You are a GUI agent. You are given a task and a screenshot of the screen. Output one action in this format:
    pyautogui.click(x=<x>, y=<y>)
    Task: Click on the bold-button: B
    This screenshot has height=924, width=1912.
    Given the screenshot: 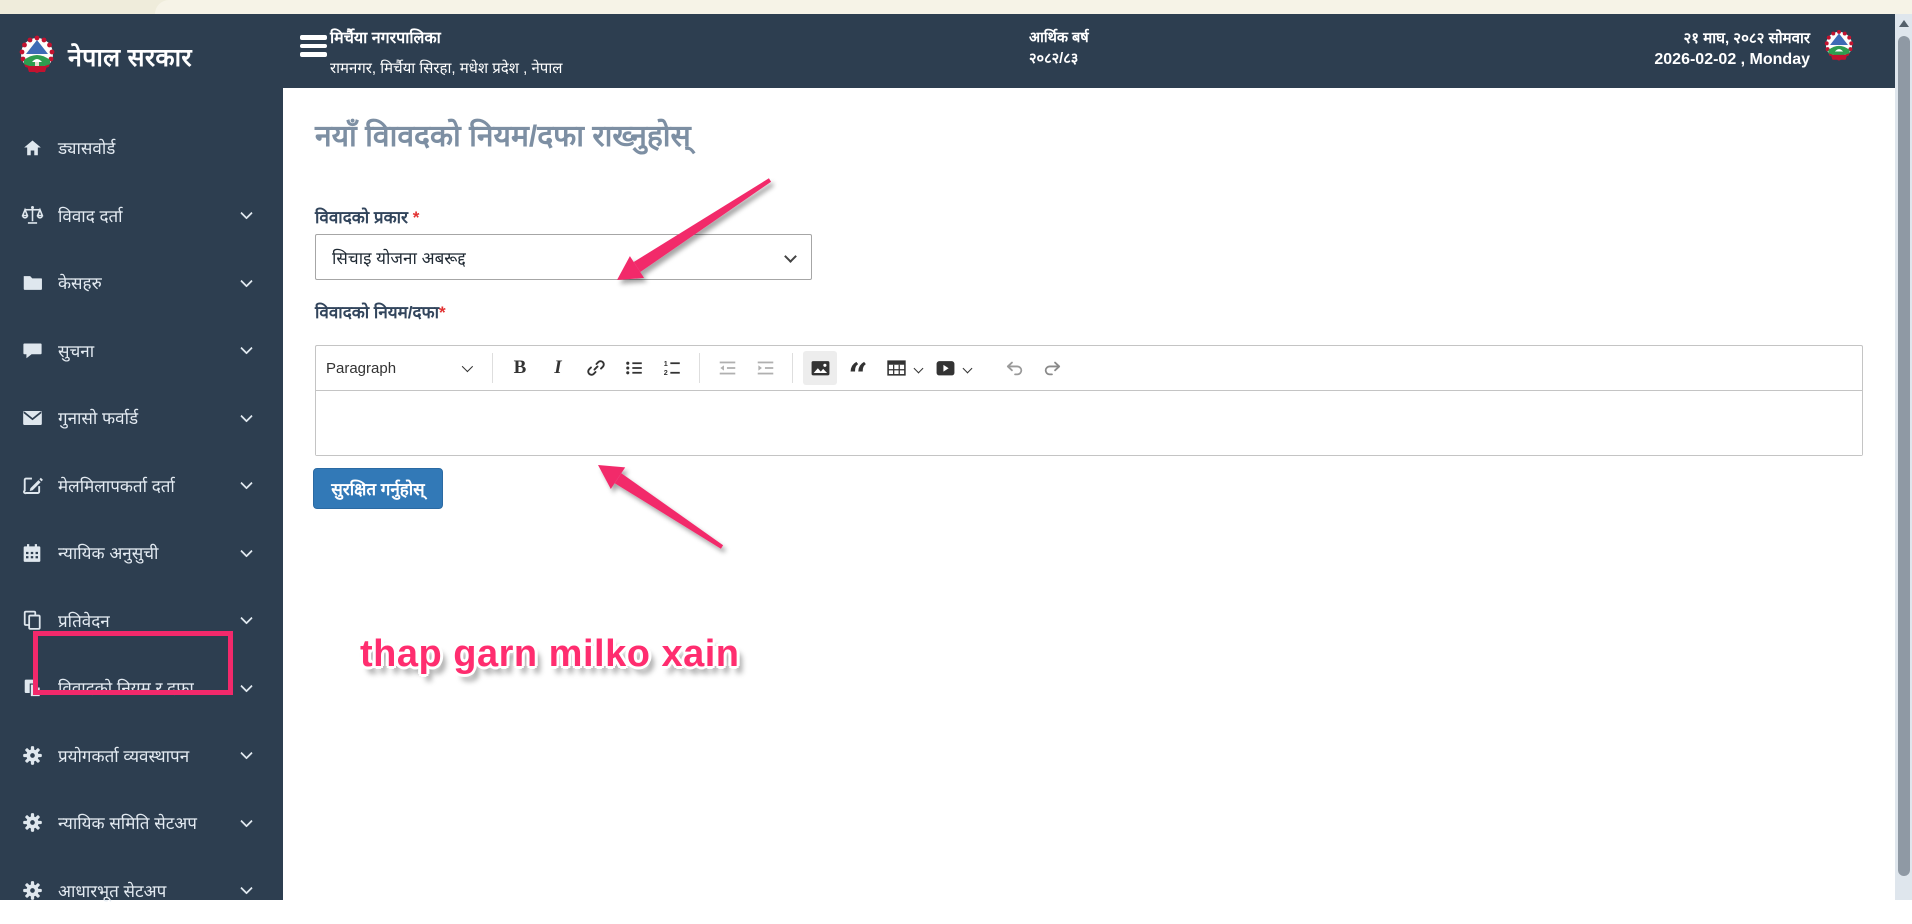 What is the action you would take?
    pyautogui.click(x=520, y=368)
    